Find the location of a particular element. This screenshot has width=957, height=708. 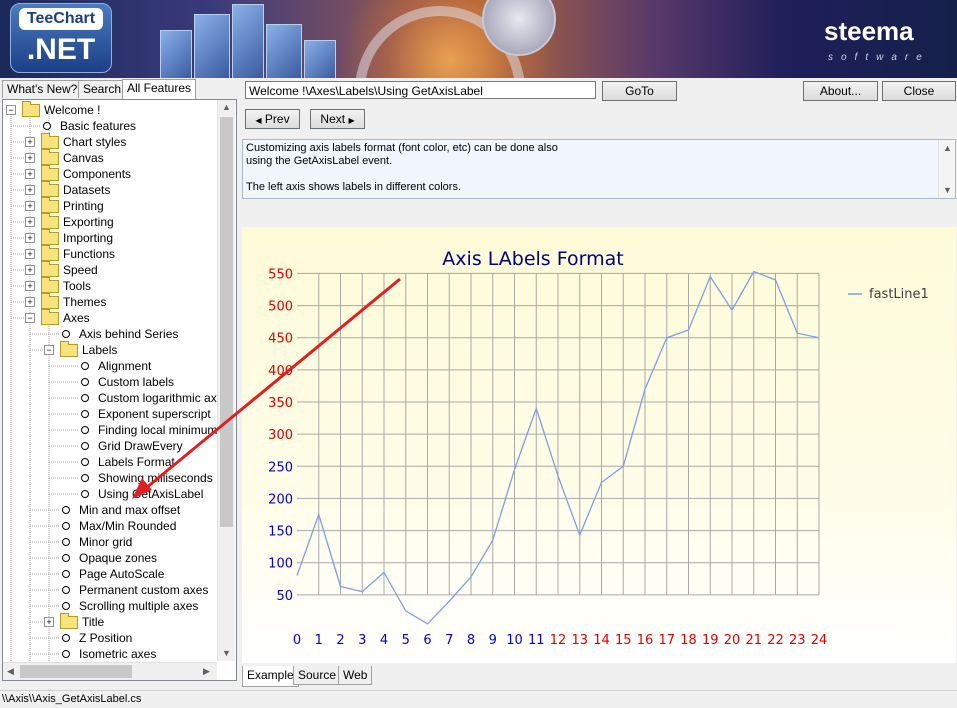

tree-item-printing: + Printing is located at coordinates (110, 205).